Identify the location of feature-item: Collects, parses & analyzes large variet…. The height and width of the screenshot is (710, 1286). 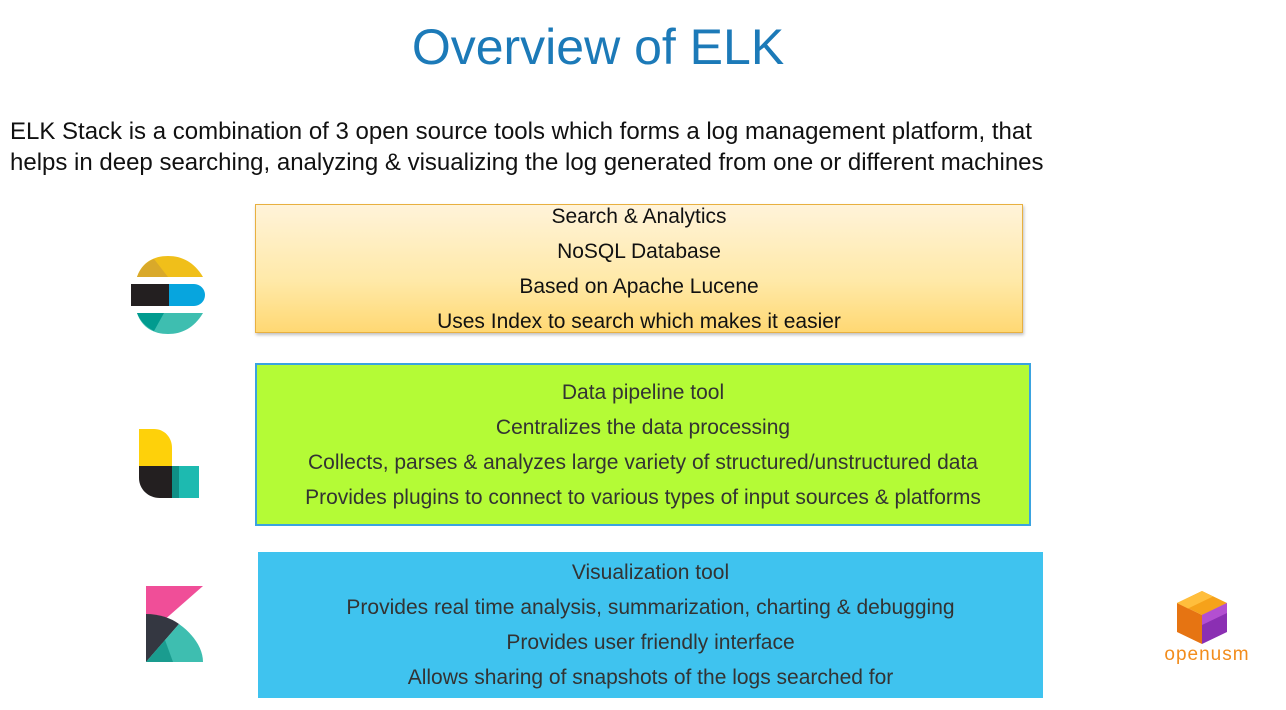
(643, 462).